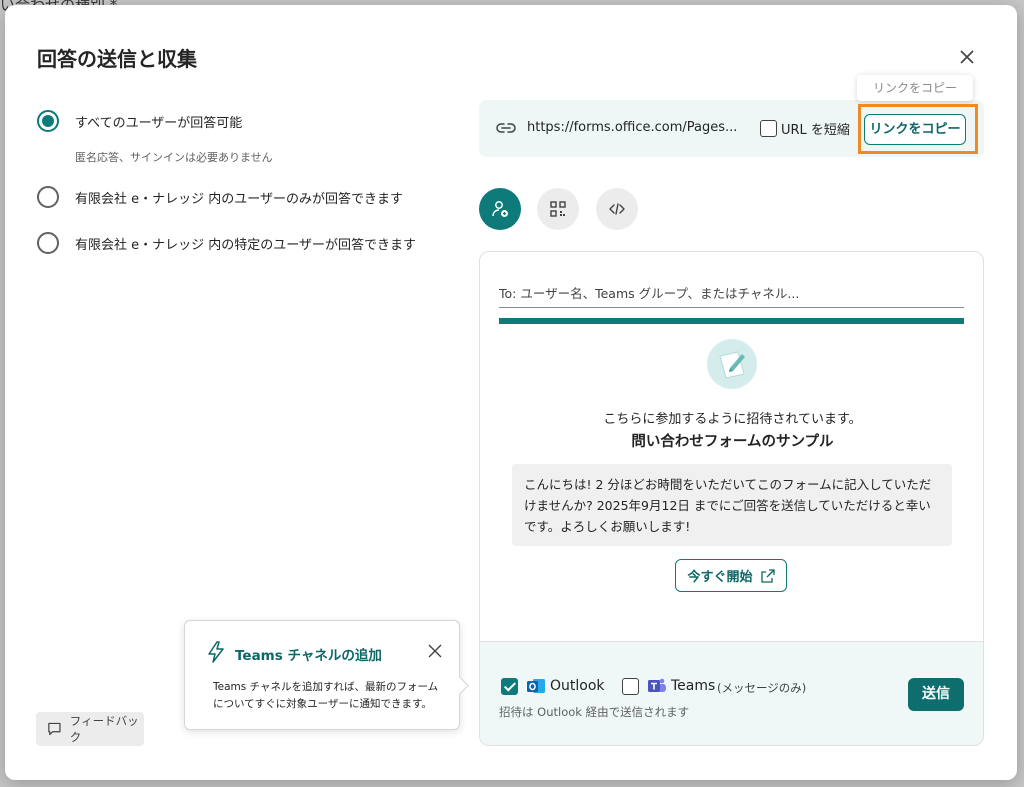  I want to click on feedback-button: フィードバック, so click(90, 729).